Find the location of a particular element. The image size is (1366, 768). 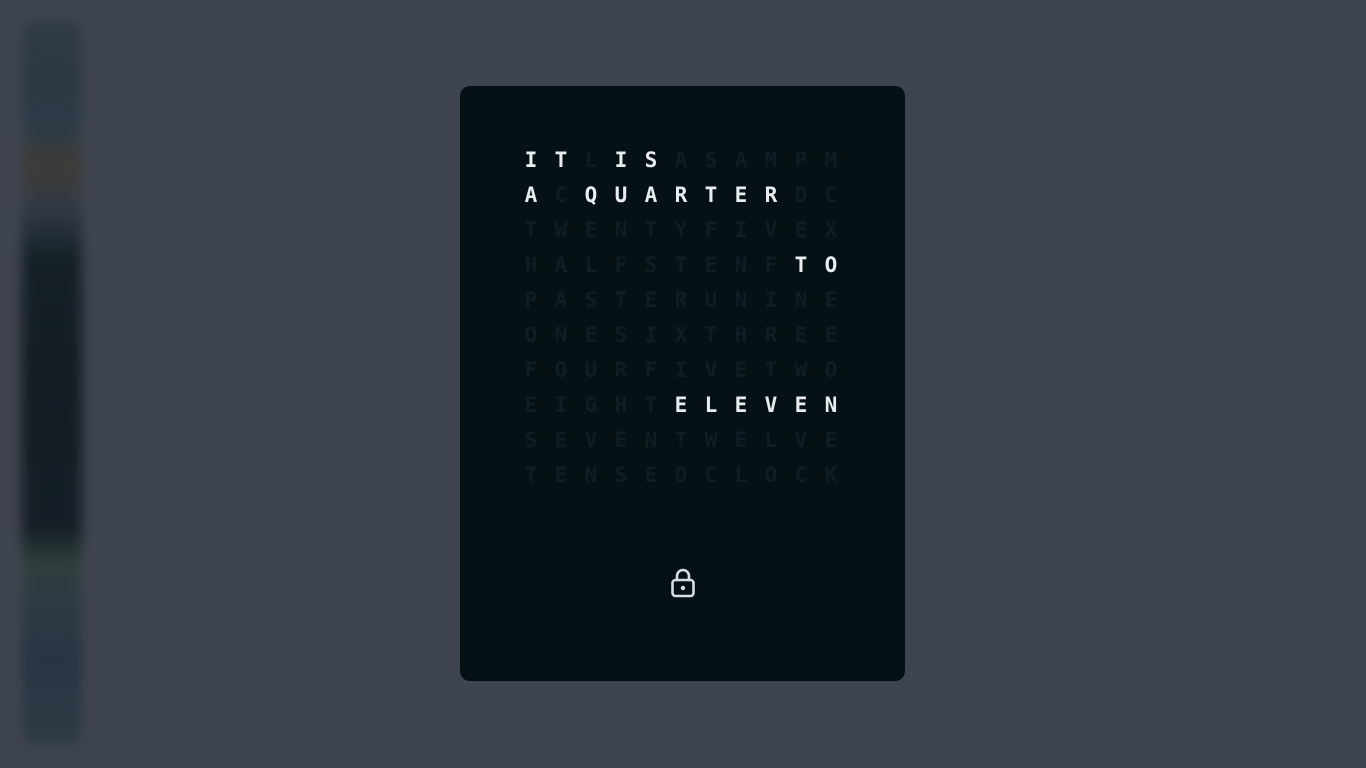

lock-button is located at coordinates (683, 583).